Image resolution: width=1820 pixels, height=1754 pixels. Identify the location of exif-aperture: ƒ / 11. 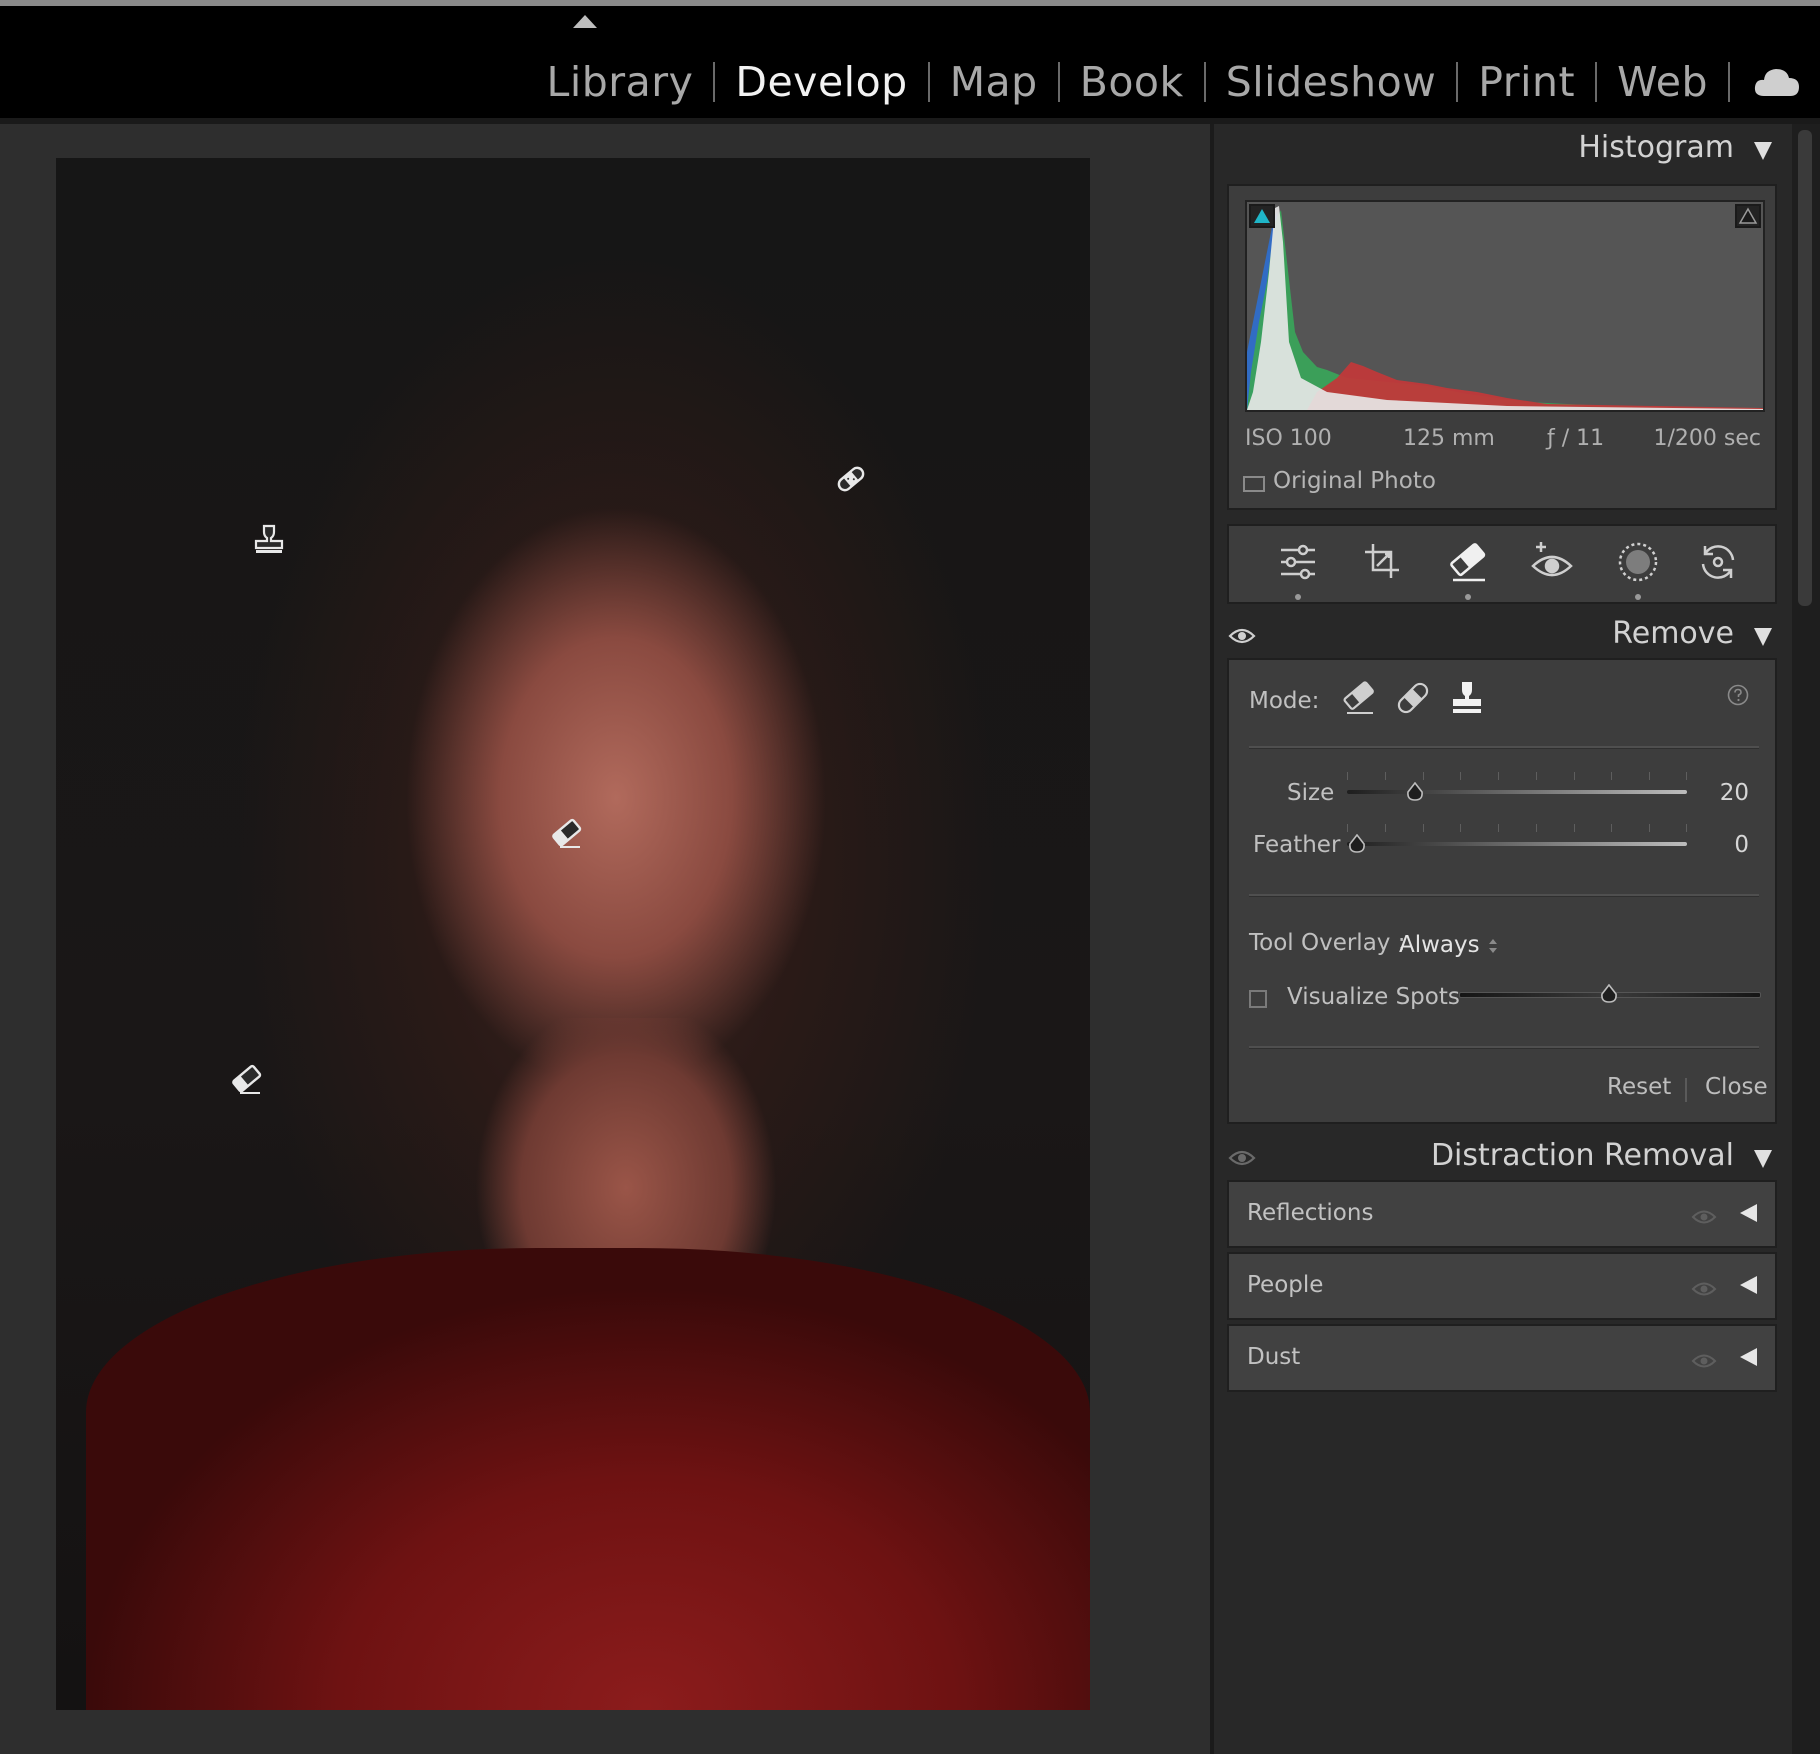
(1576, 438).